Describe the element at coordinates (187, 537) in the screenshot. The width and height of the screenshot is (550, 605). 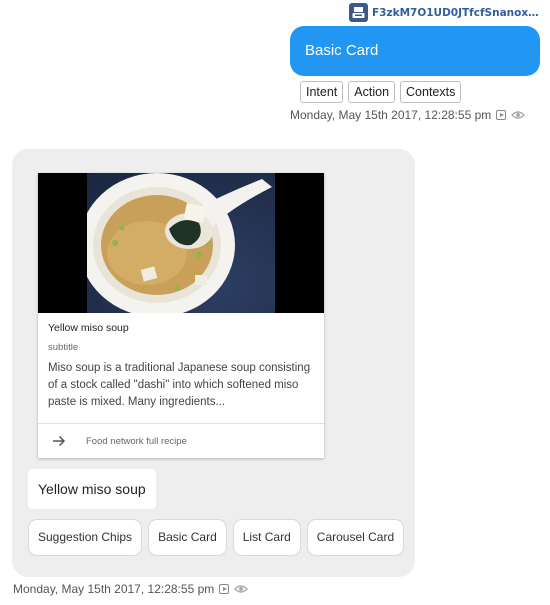
I see `chip-basic-card: Basic Card` at that location.